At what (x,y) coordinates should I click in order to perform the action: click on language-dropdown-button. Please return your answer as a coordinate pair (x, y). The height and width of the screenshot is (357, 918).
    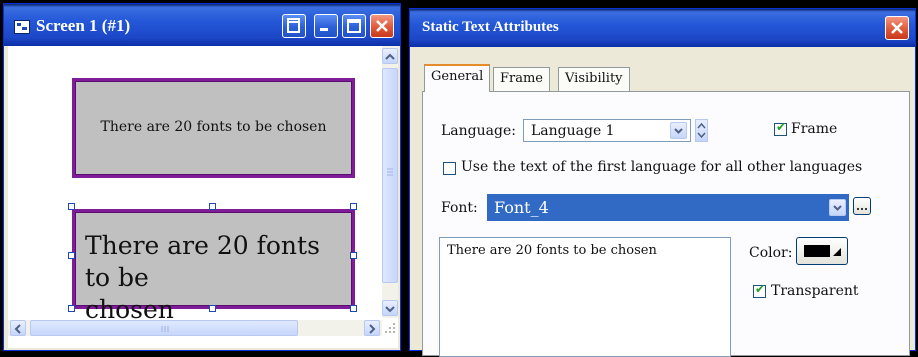
    Looking at the image, I should click on (678, 130).